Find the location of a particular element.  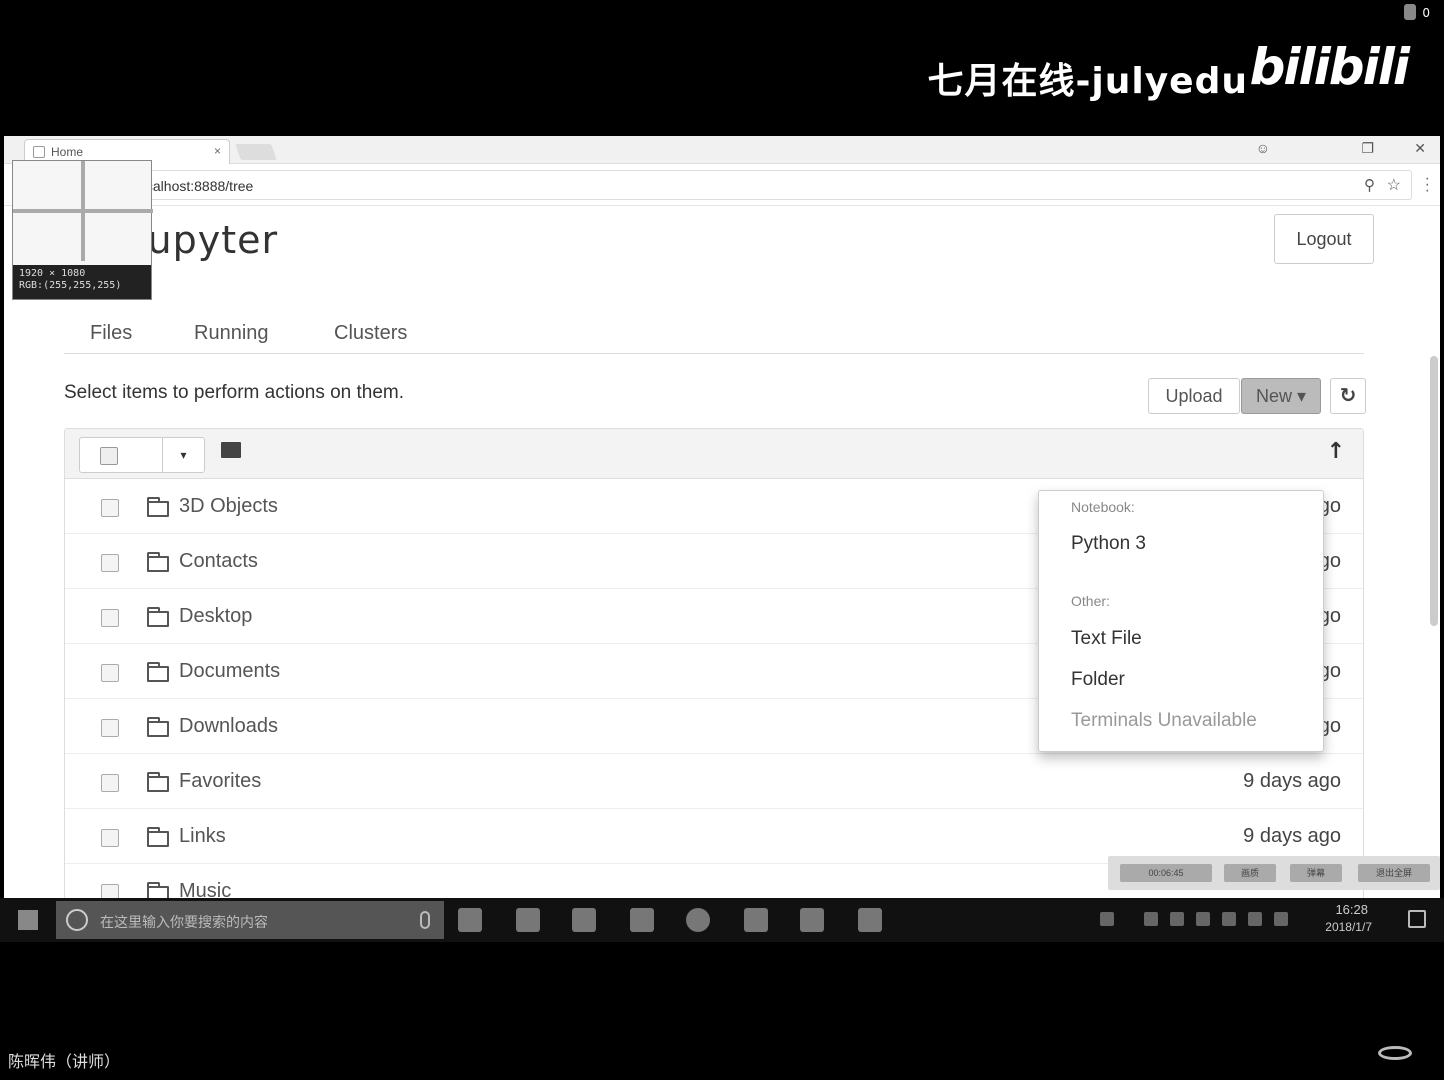

picker-readout: 1920 × 1080 RGB:(255,255,255) is located at coordinates (82, 282).